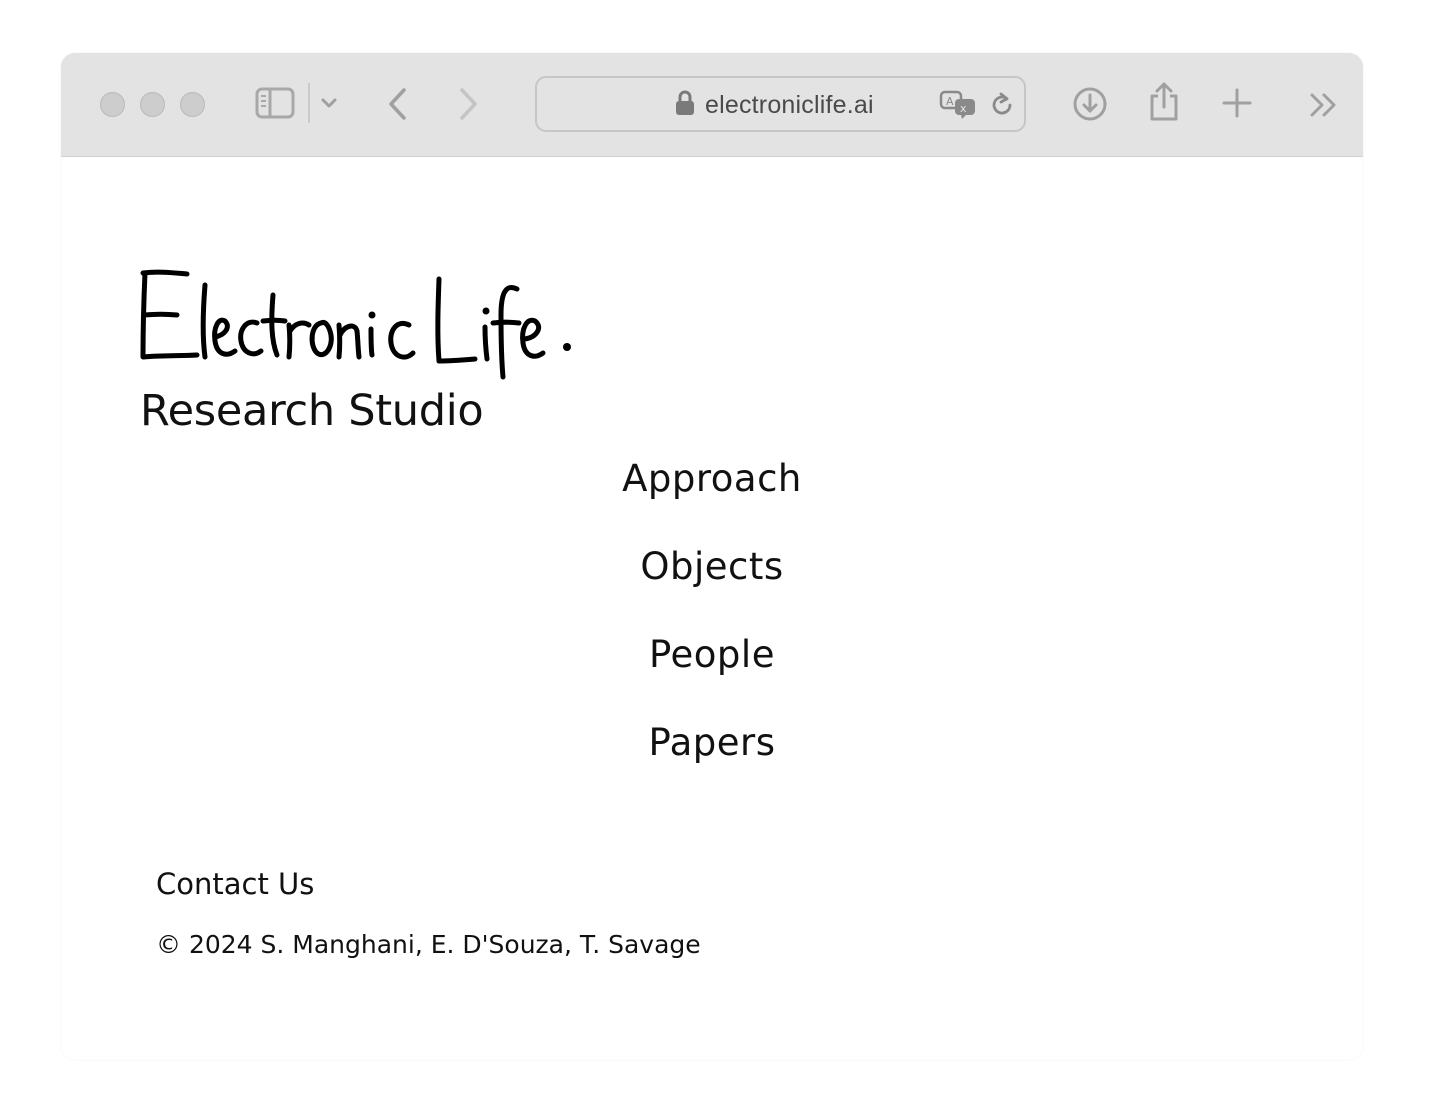 This screenshot has width=1436, height=1116. I want to click on plus-icon, so click(1237, 103).